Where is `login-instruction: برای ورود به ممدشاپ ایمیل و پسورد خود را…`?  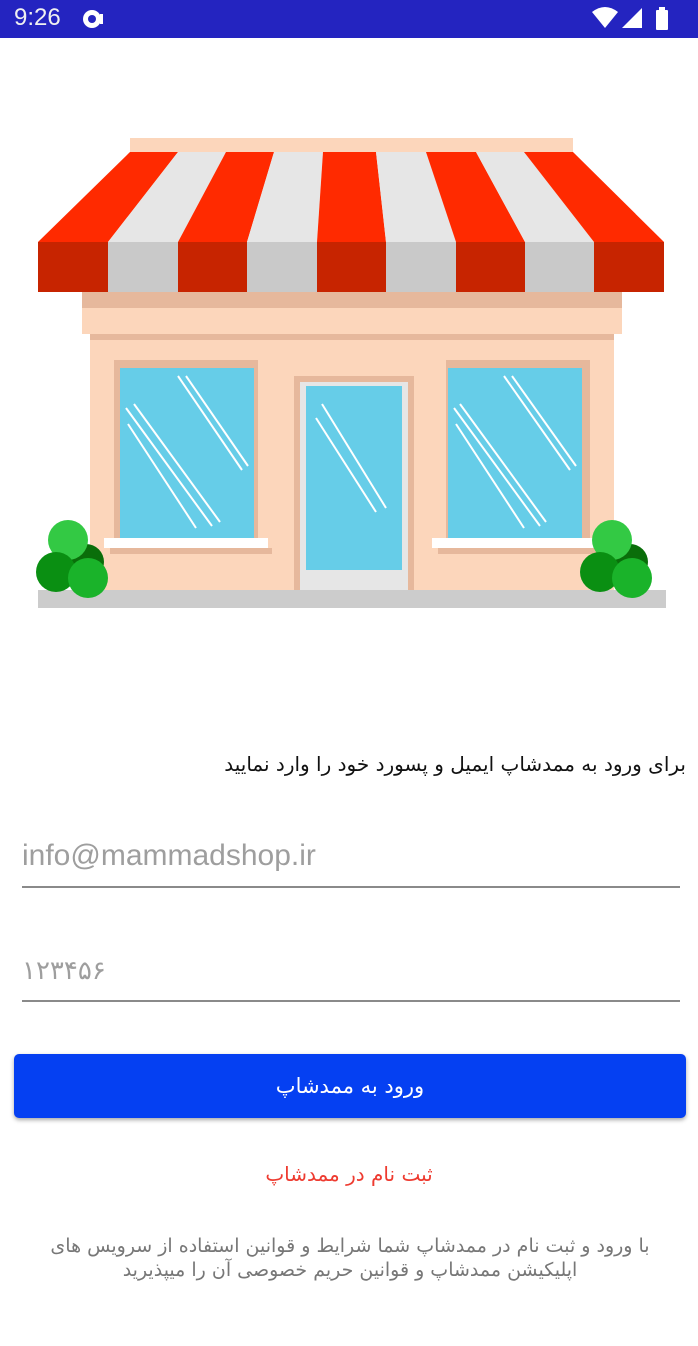
login-instruction: برای ورود به ممدشاپ ایمیل و پسورد خود را… is located at coordinates (455, 764).